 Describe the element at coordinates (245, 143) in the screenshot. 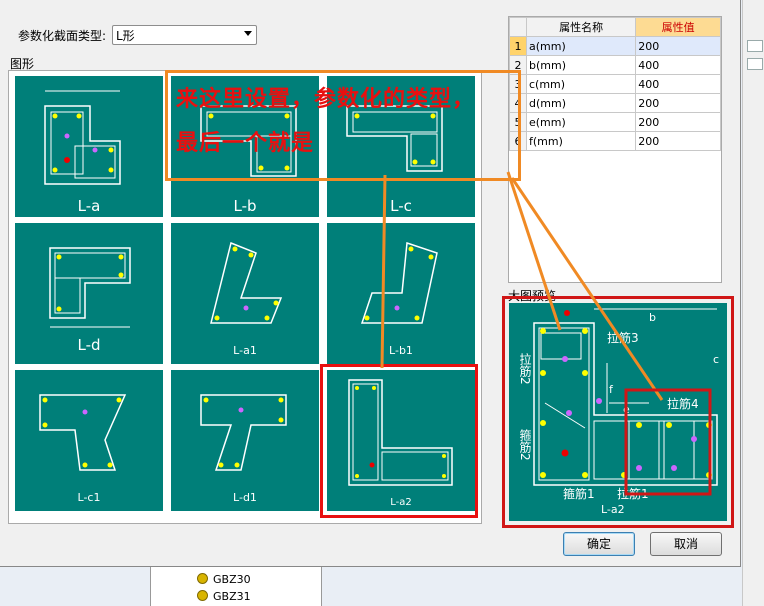

I see `annotation-text: 最后一个就是` at that location.